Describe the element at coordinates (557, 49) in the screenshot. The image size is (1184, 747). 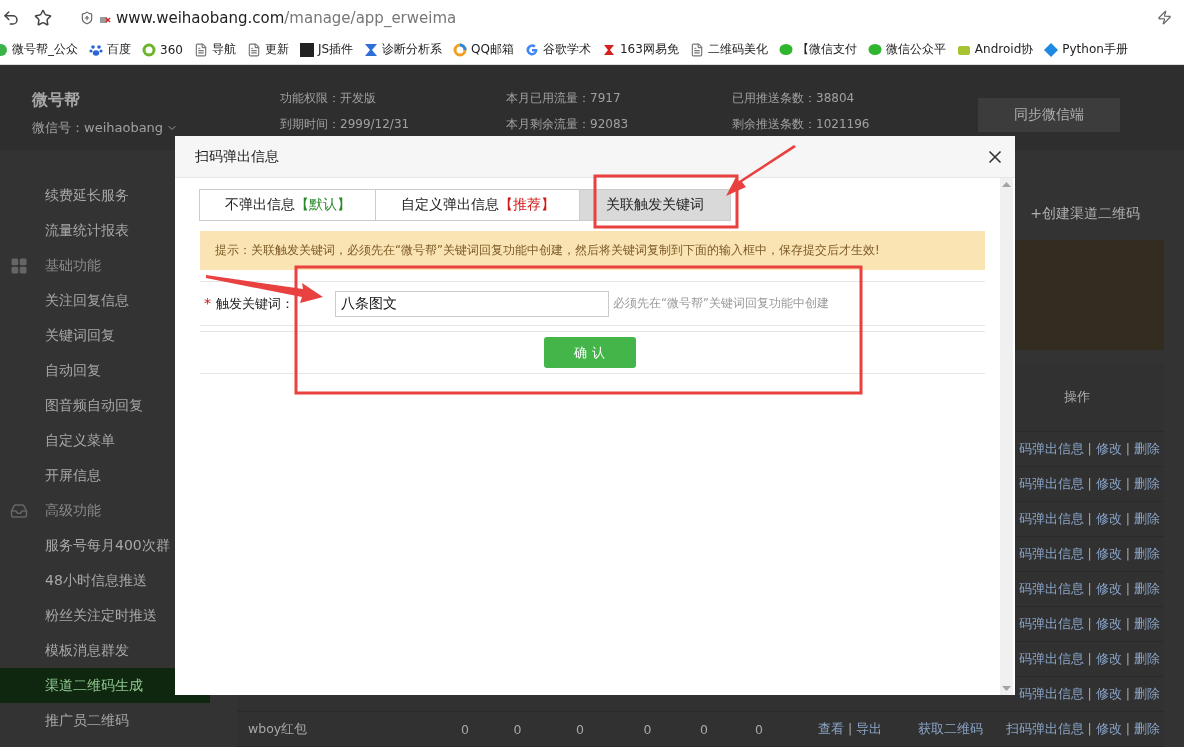
I see `bookmark: 谷歌学术` at that location.